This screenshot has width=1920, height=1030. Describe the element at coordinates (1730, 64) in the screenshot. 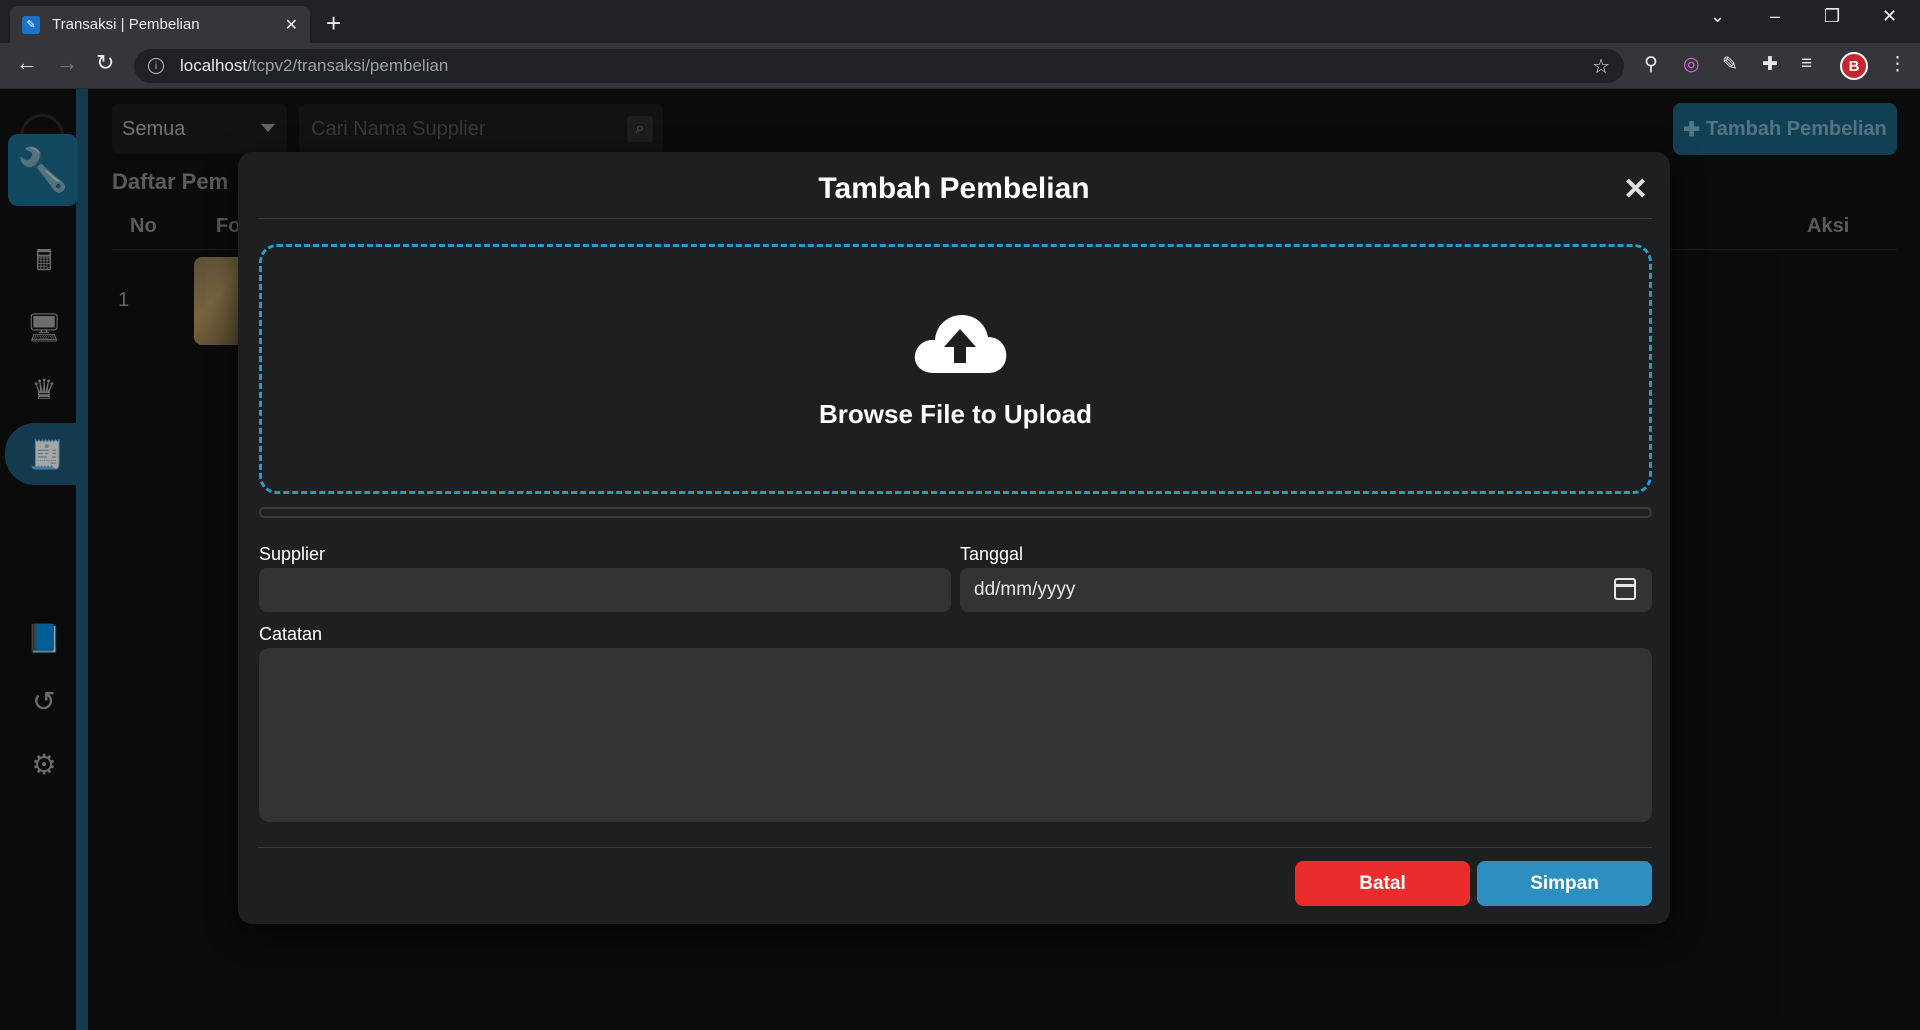

I see `pen-extension-icon: ✎` at that location.